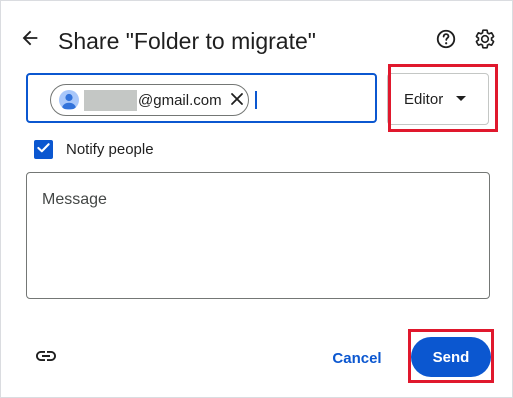 This screenshot has width=513, height=398. I want to click on notify-checkbox, so click(43, 149).